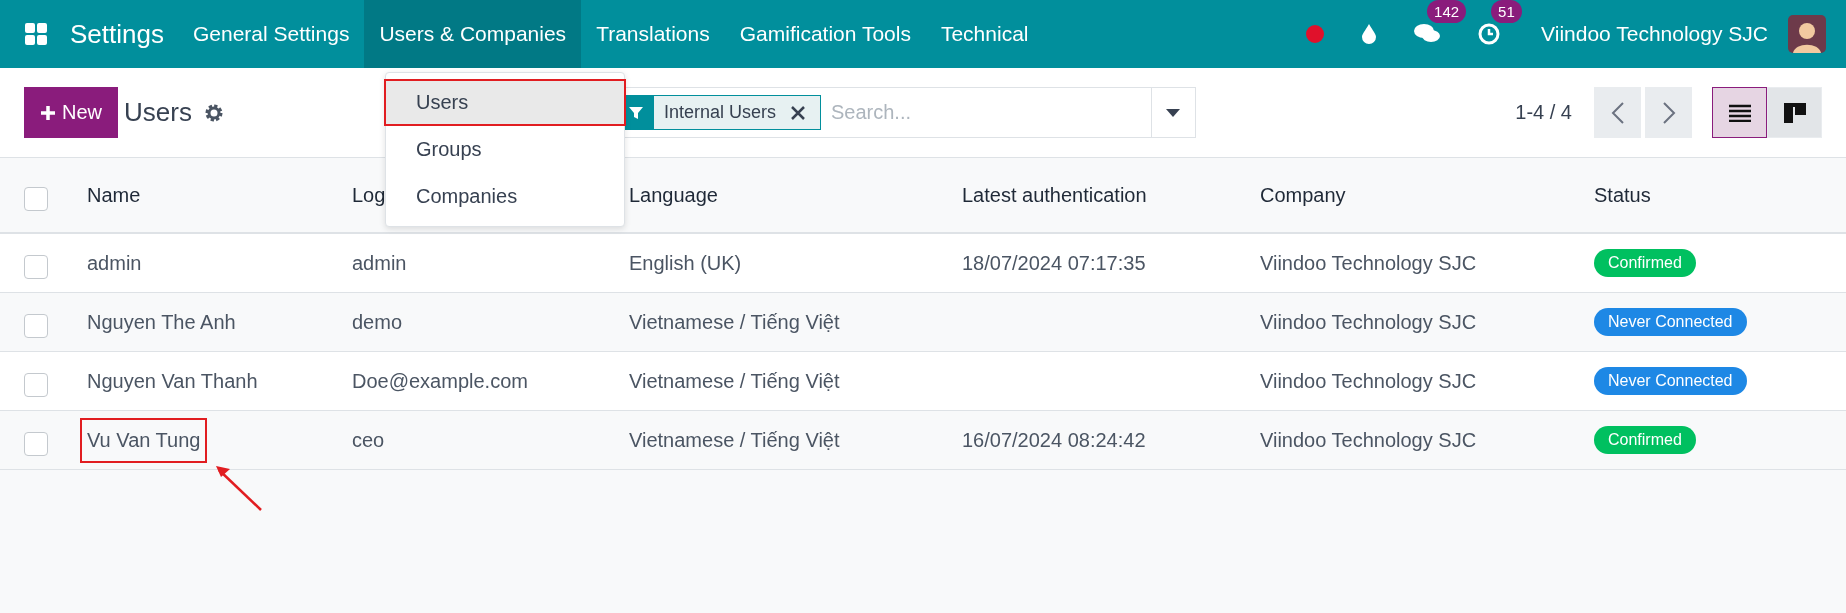 This screenshot has height=613, width=1846. What do you see at coordinates (219, 195) in the screenshot?
I see `column-header: Name` at bounding box center [219, 195].